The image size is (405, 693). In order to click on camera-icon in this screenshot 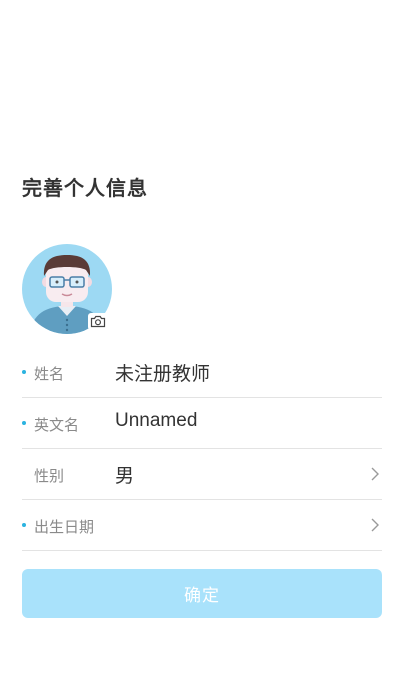, I will do `click(98, 321)`.